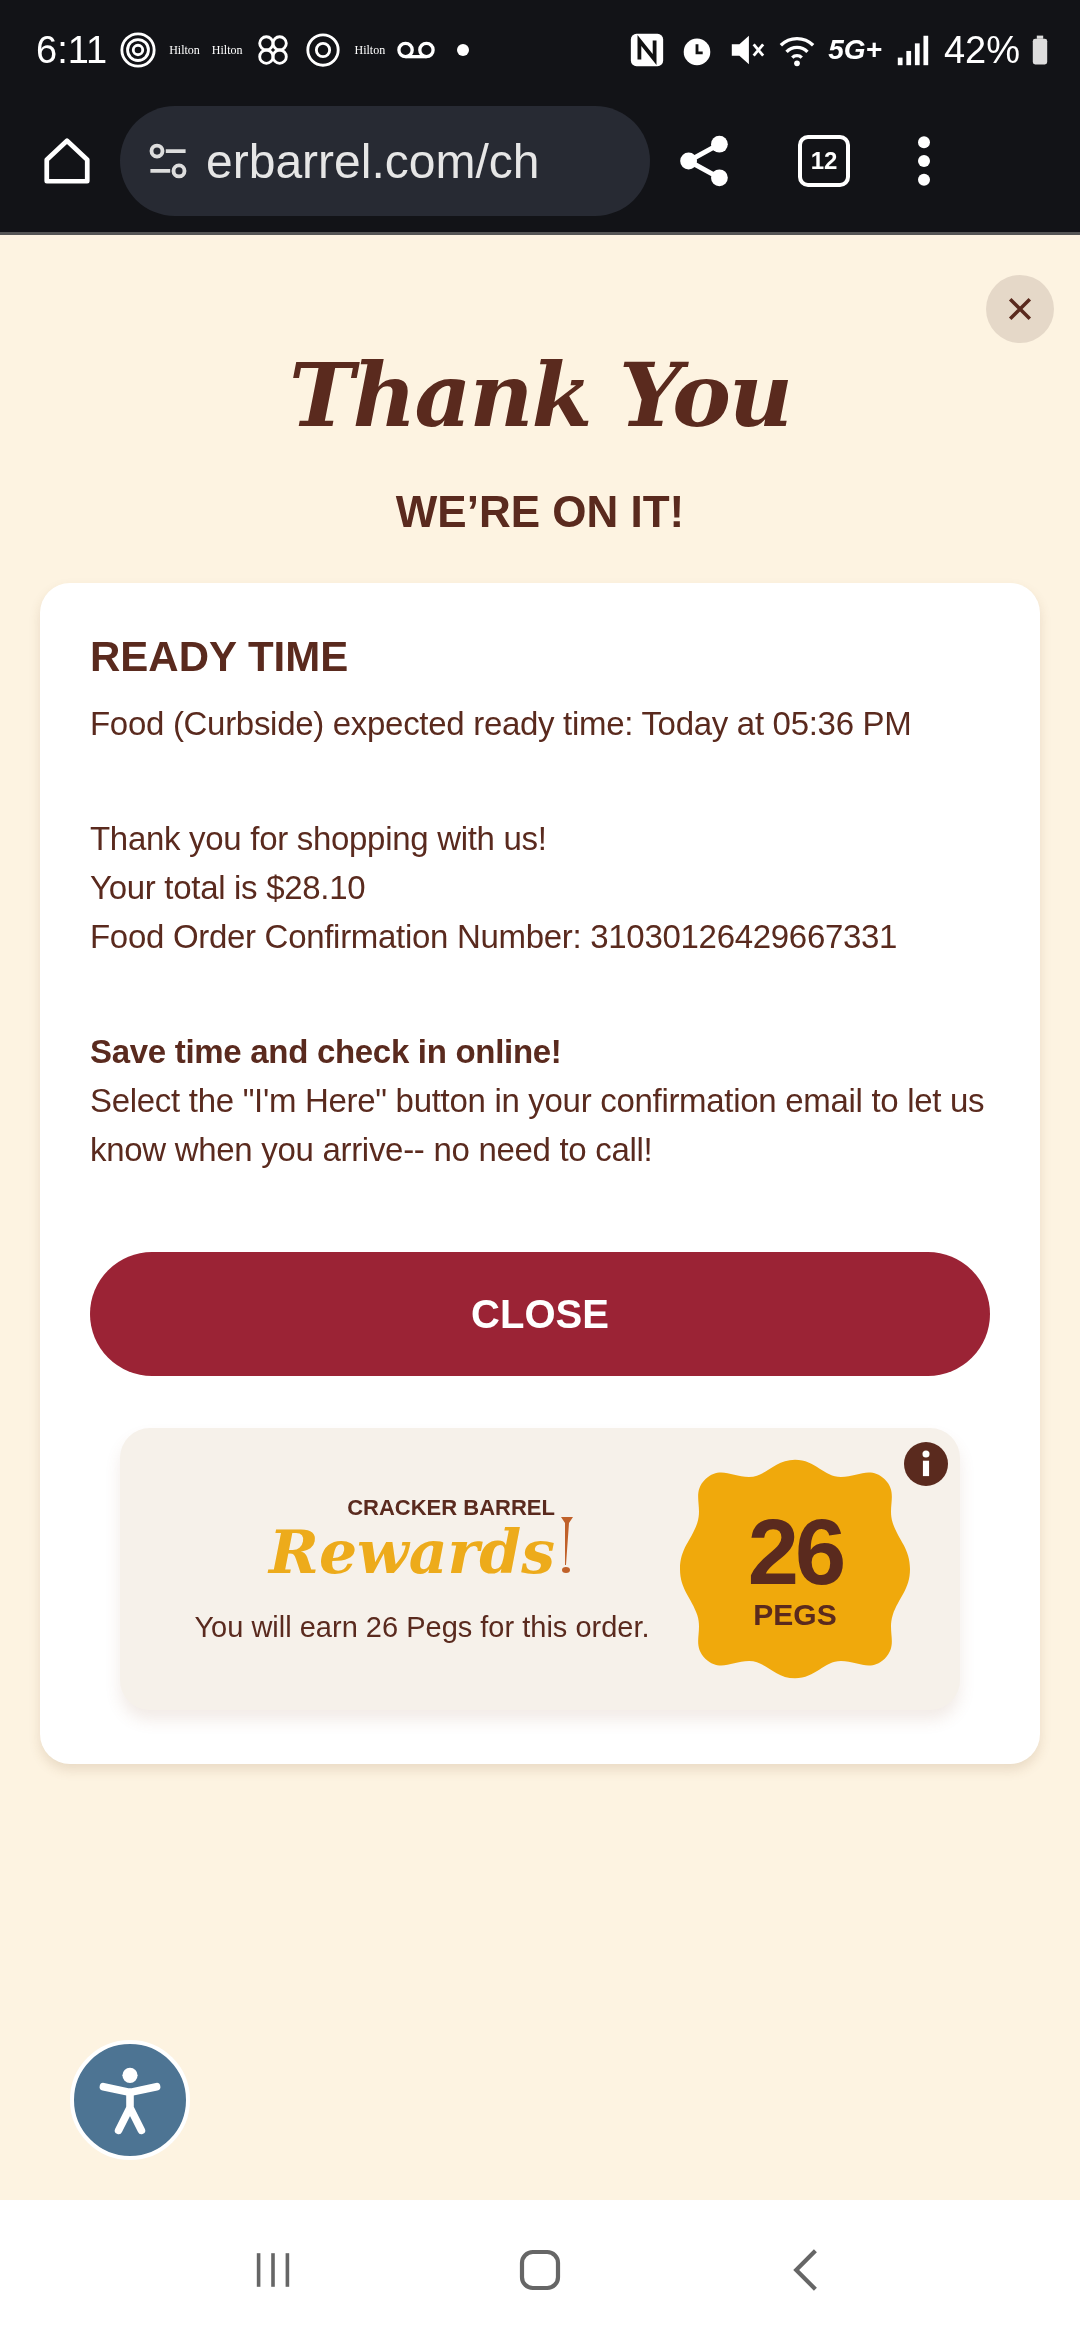 This screenshot has height=2340, width=1080. What do you see at coordinates (924, 161) in the screenshot?
I see `menu-button` at bounding box center [924, 161].